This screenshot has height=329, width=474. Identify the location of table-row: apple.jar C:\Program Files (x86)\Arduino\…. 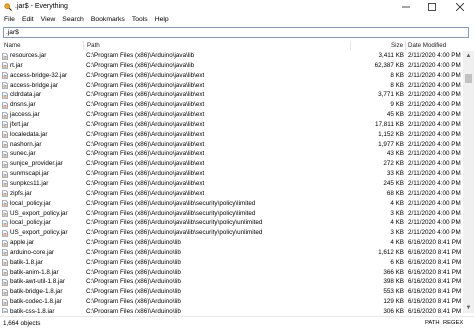
(231, 243).